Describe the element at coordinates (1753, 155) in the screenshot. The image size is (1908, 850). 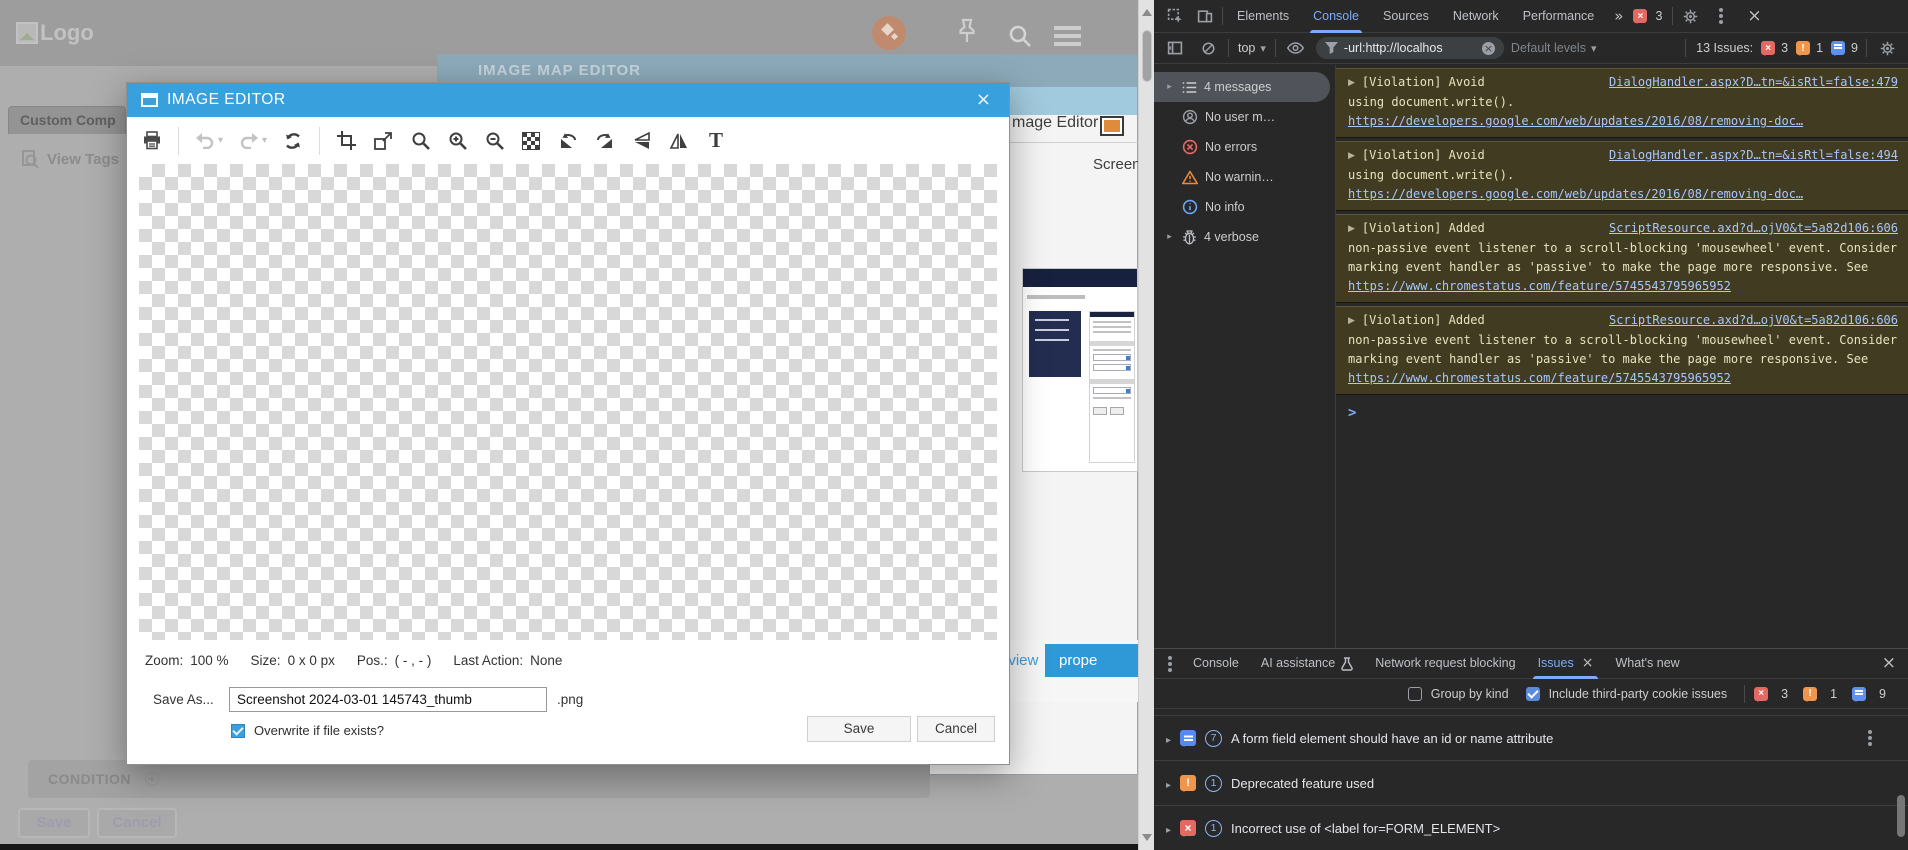
I see `source-link: DialogHandler.aspx?D…tn=&isRtl=false:494` at that location.